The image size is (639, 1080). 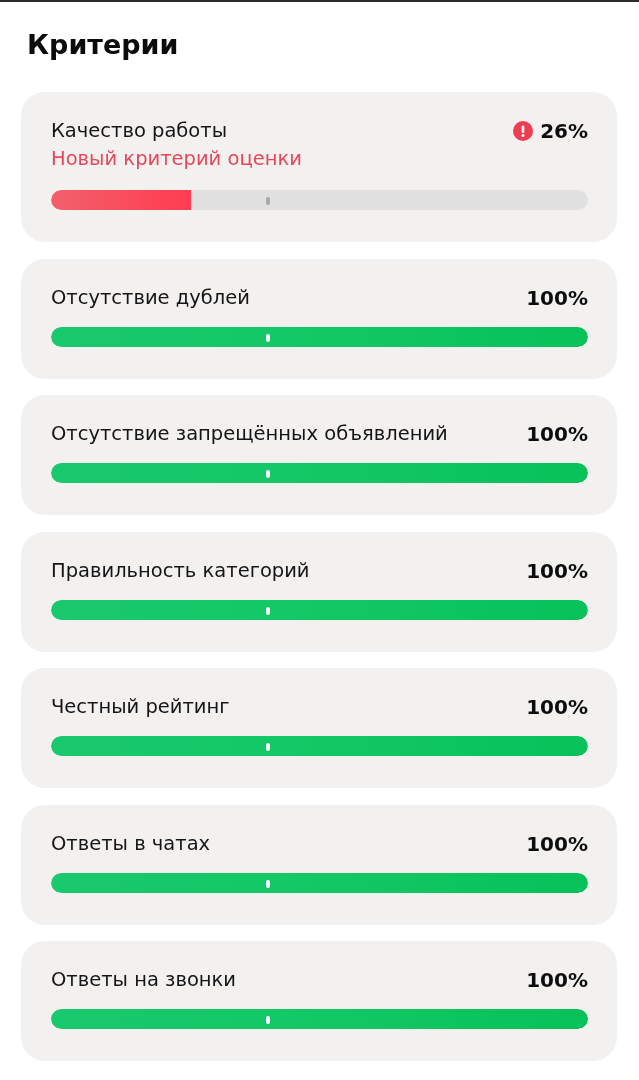 I want to click on criterion-name: Ответы в чатах, so click(x=131, y=843).